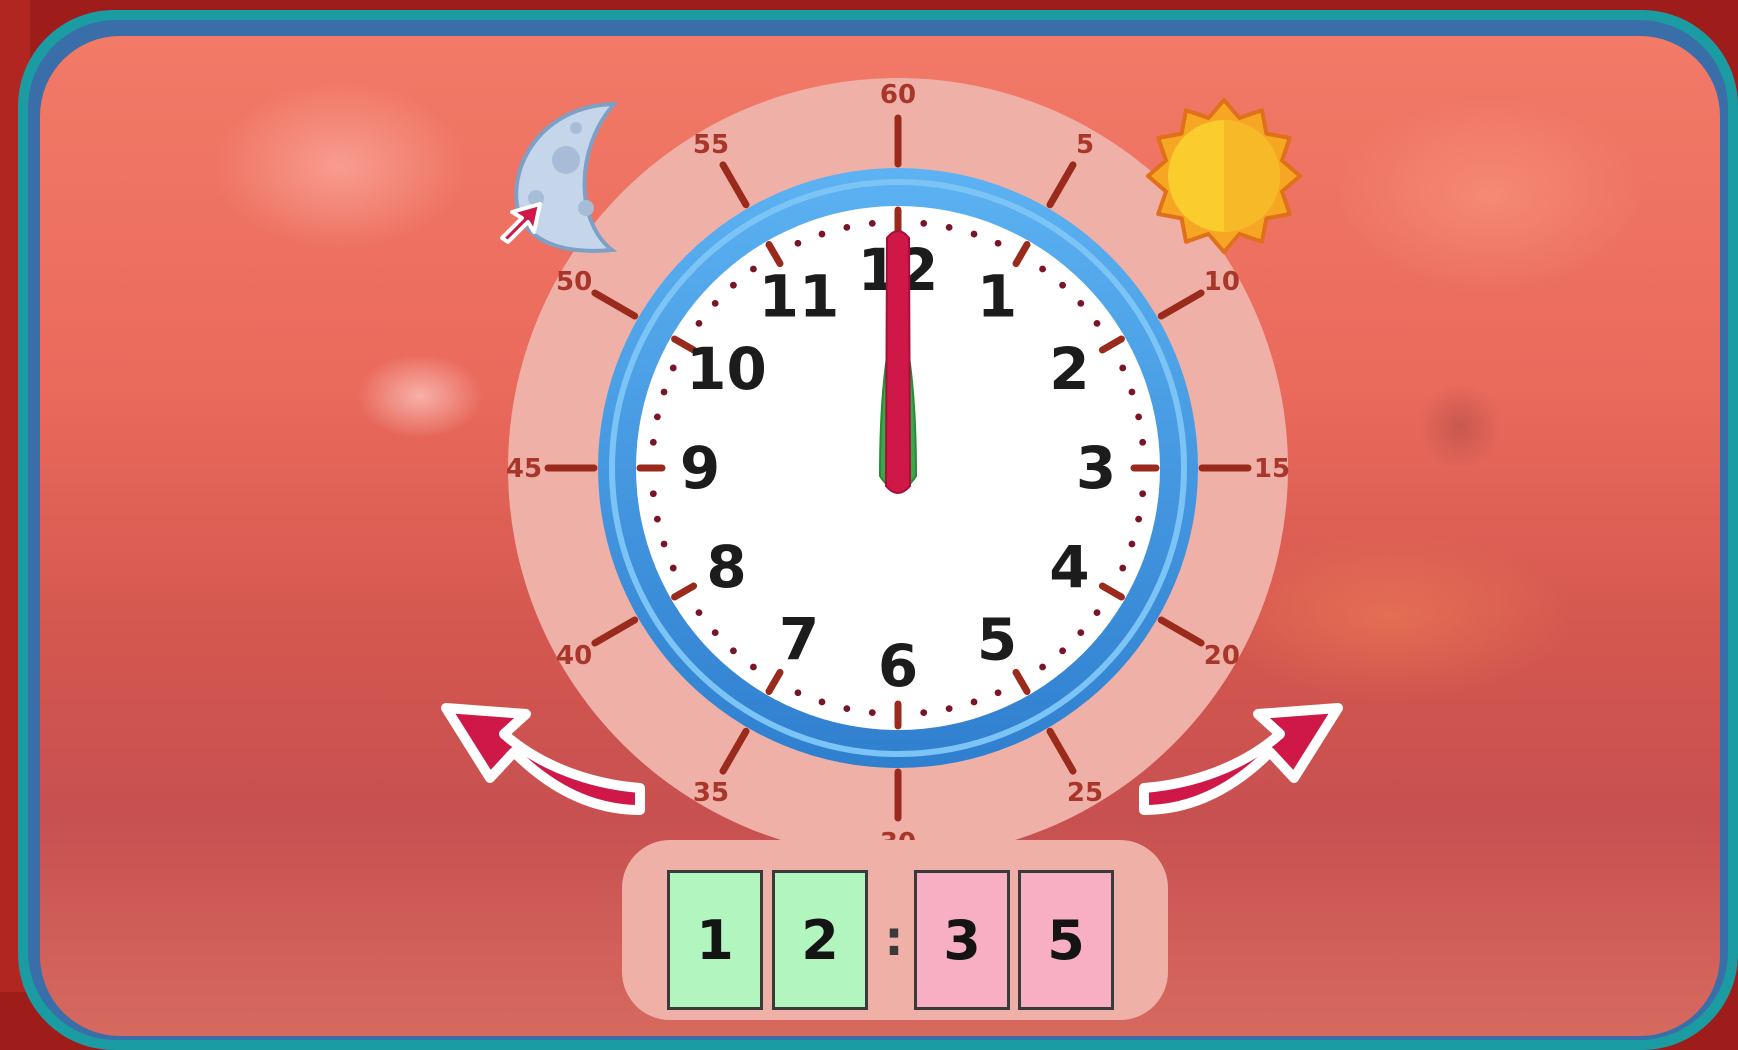  Describe the element at coordinates (700, 468) in the screenshot. I see `hour-number: 9` at that location.